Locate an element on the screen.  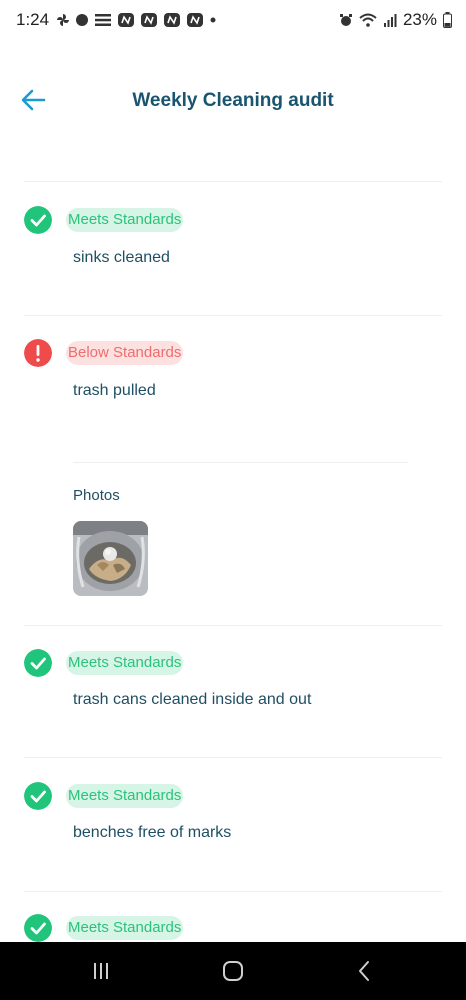
trash-bin-photo-icon is located at coordinates (110, 558).